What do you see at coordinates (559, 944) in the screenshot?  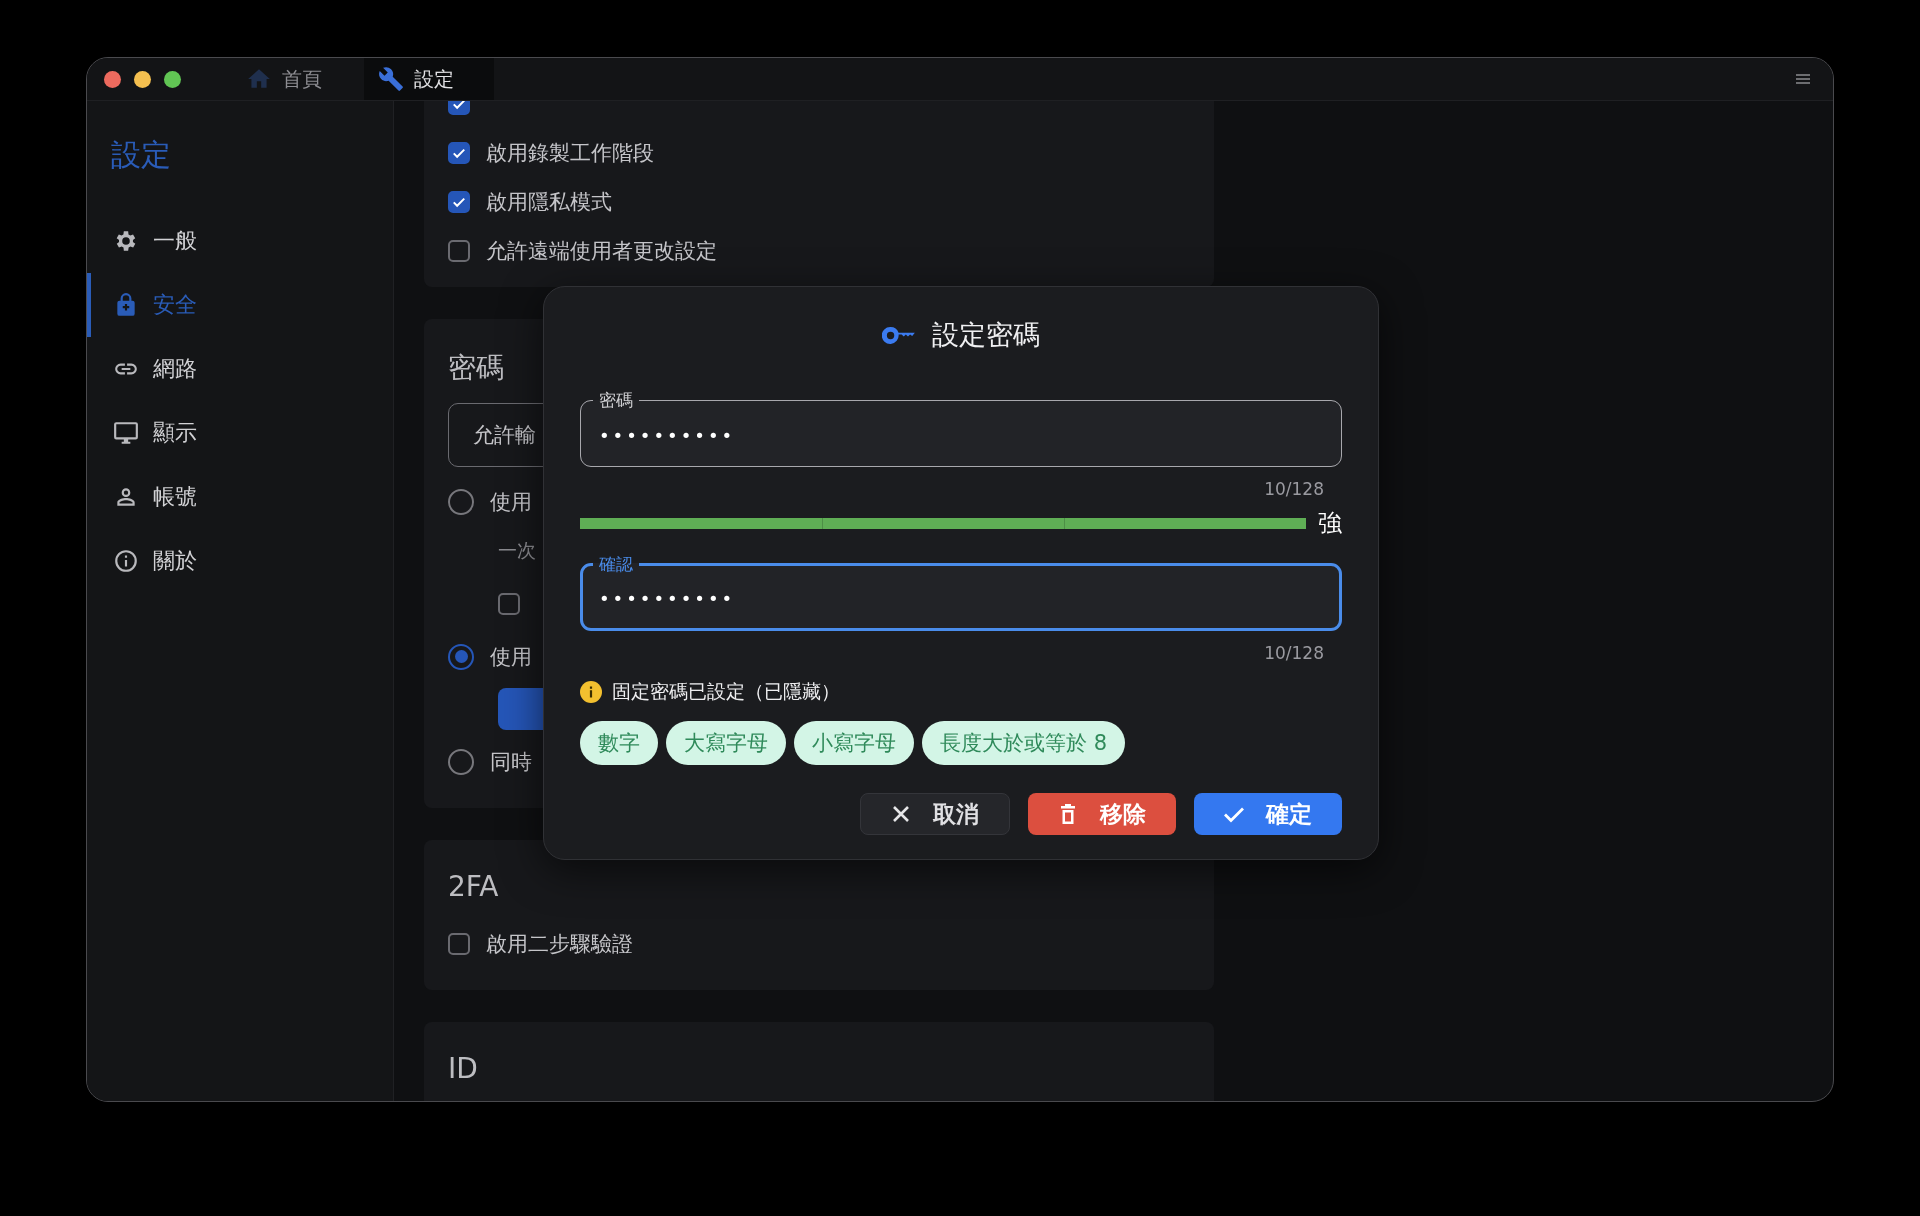 I see `checkbox-label: 啟用二步驟驗證` at bounding box center [559, 944].